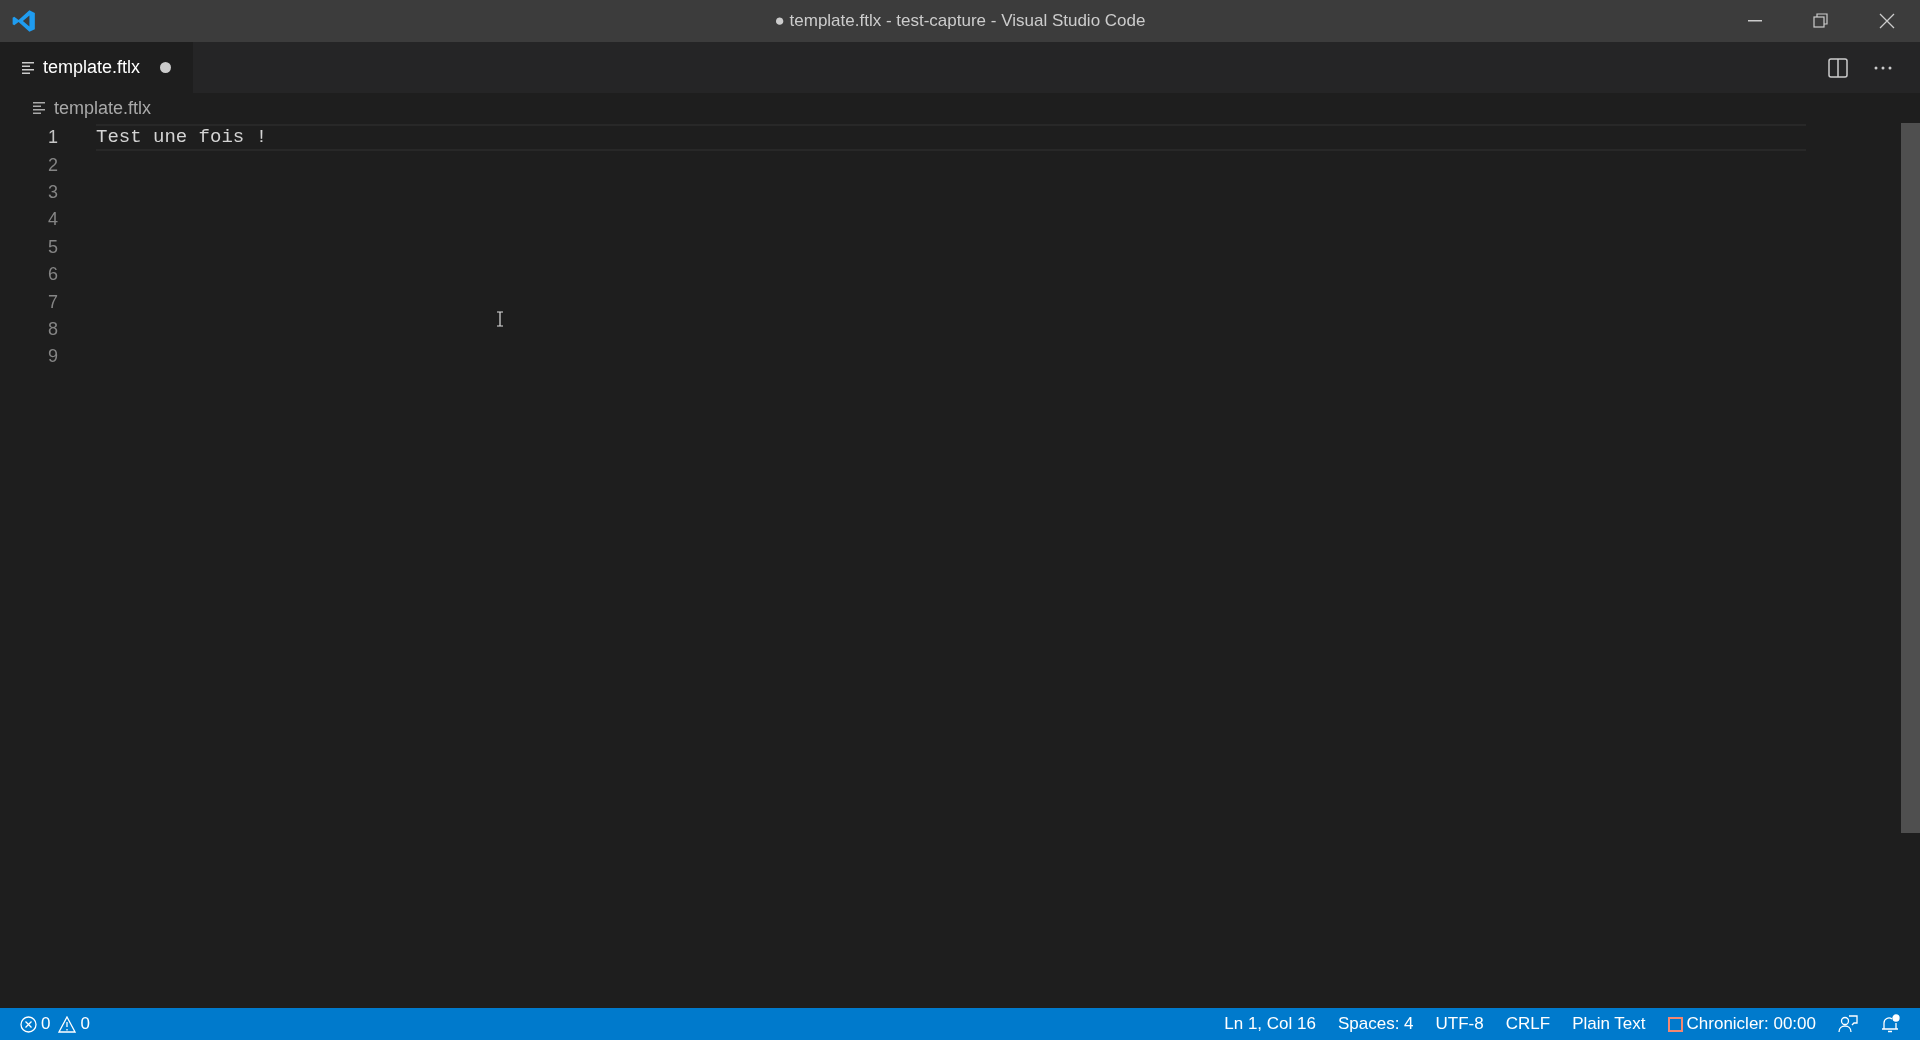 This screenshot has width=1920, height=1040. I want to click on warning-count: 0, so click(85, 1024).